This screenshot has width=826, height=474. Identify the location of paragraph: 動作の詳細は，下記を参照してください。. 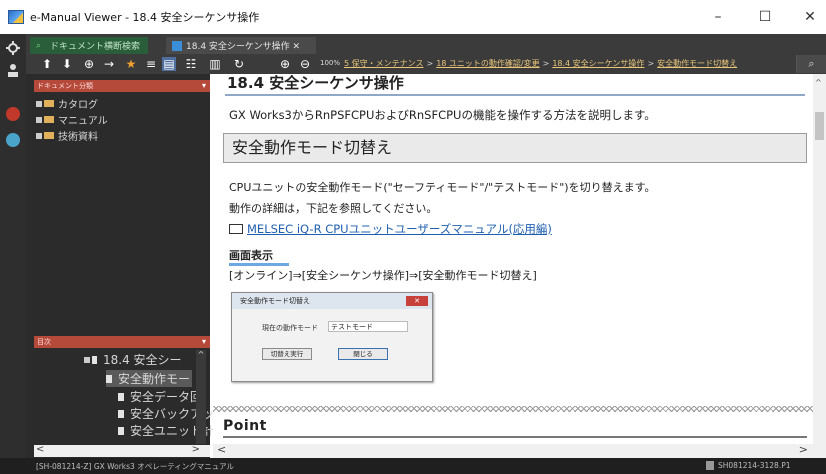
(333, 208).